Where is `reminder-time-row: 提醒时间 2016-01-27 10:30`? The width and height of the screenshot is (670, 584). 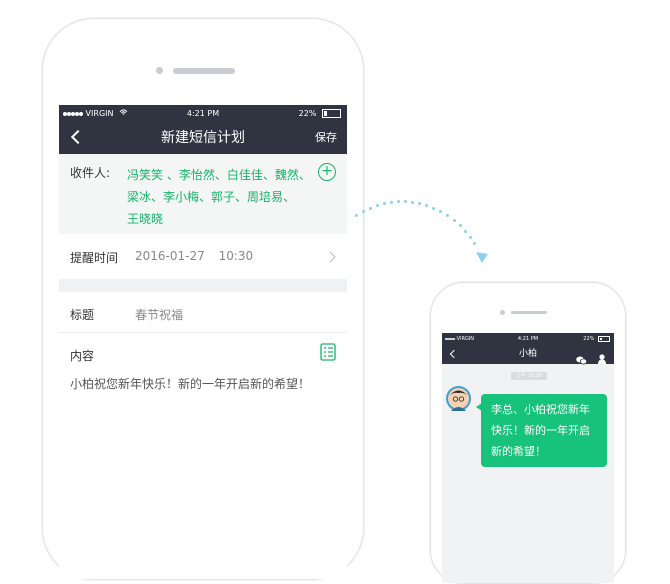 reminder-time-row: 提醒时间 2016-01-27 10:30 is located at coordinates (203, 256).